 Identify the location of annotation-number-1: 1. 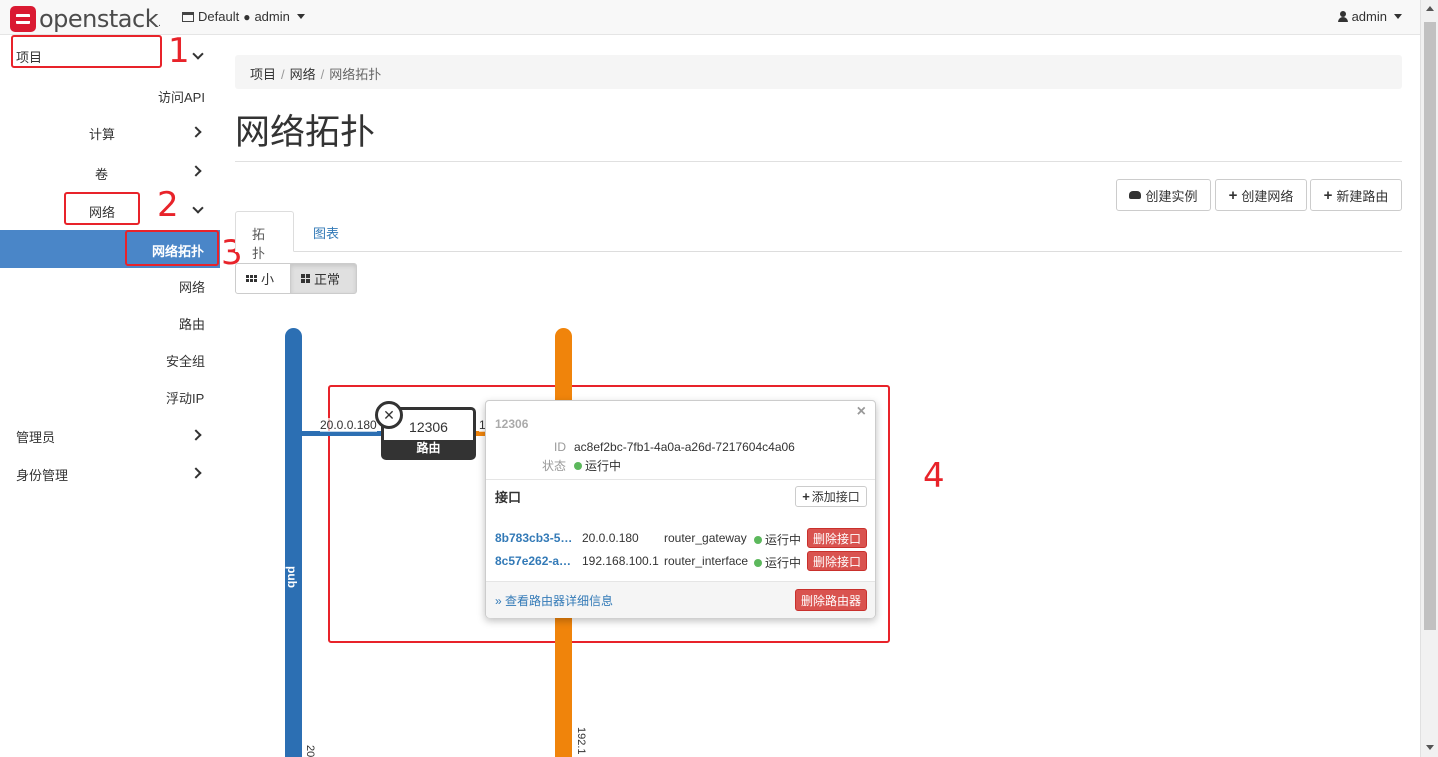
(179, 51).